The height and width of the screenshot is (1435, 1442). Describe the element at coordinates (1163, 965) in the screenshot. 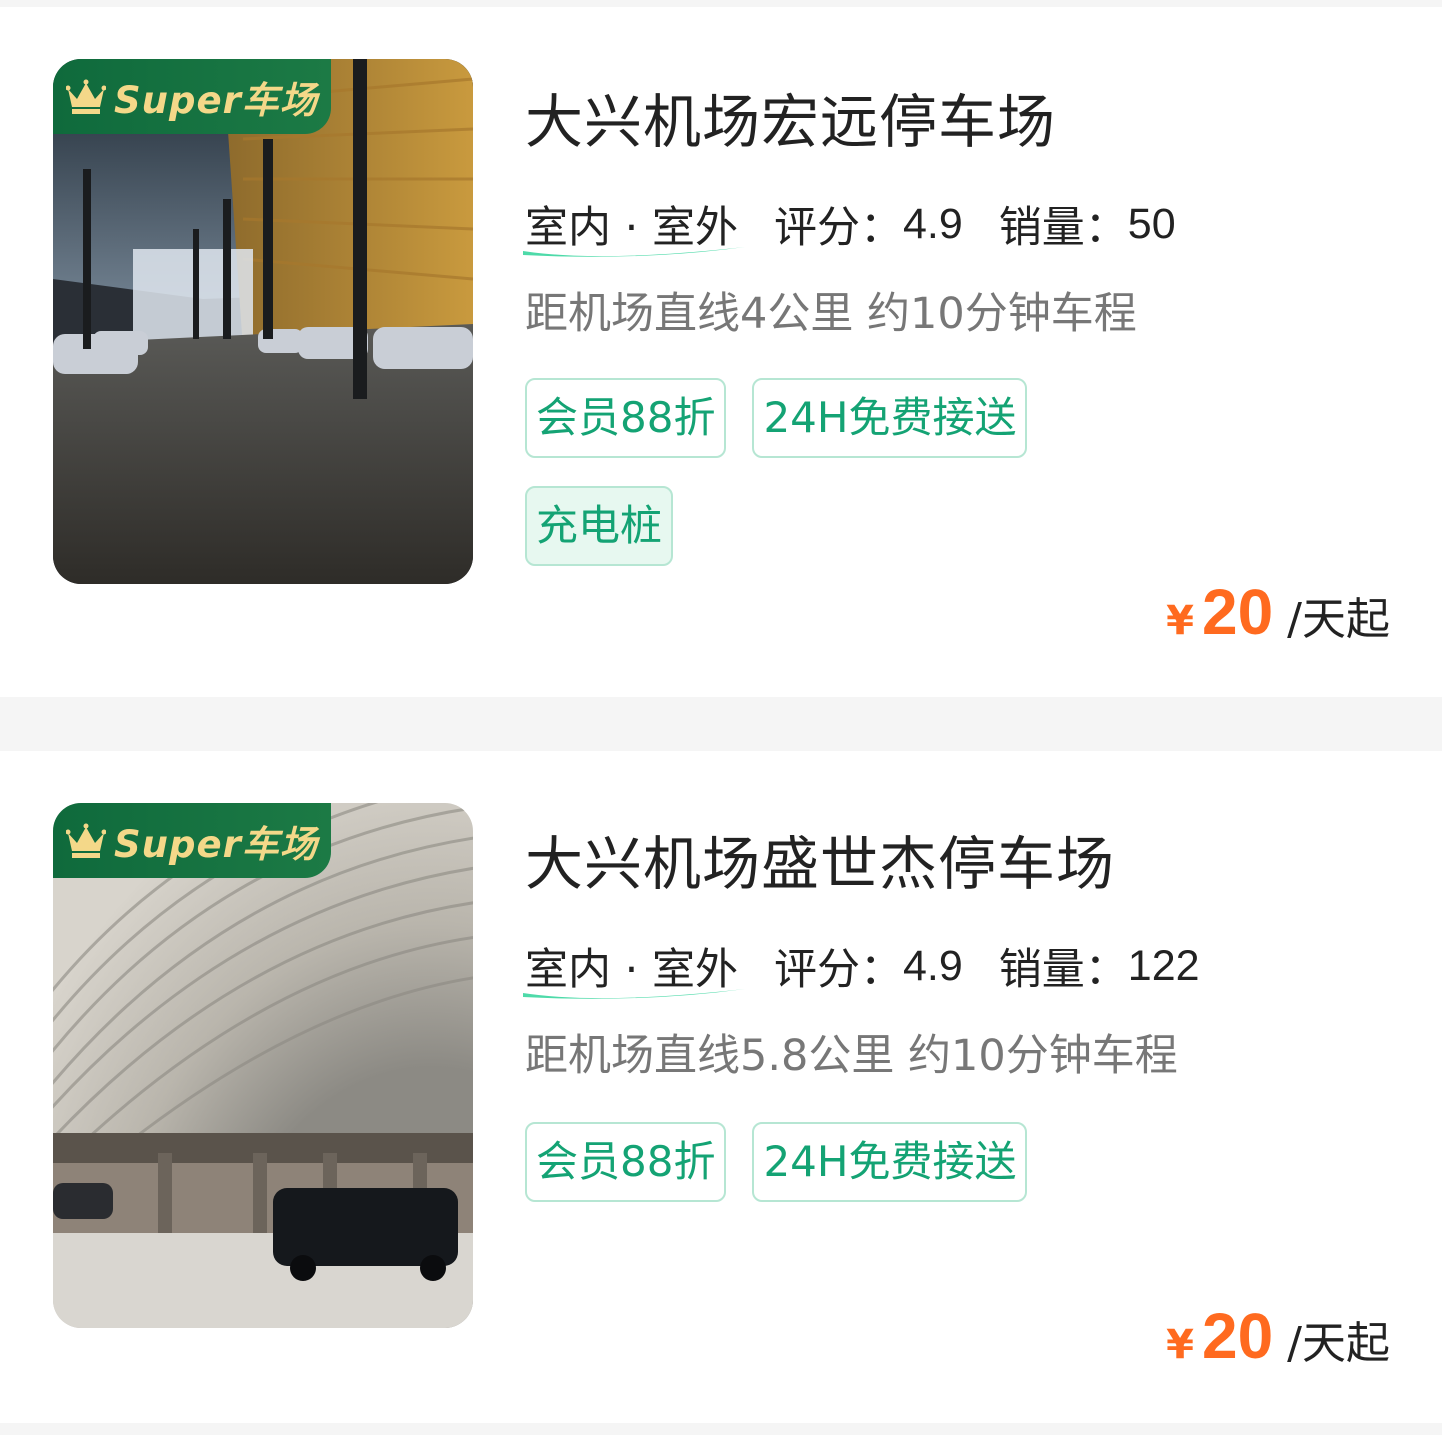

I see `sales-value: 122` at that location.